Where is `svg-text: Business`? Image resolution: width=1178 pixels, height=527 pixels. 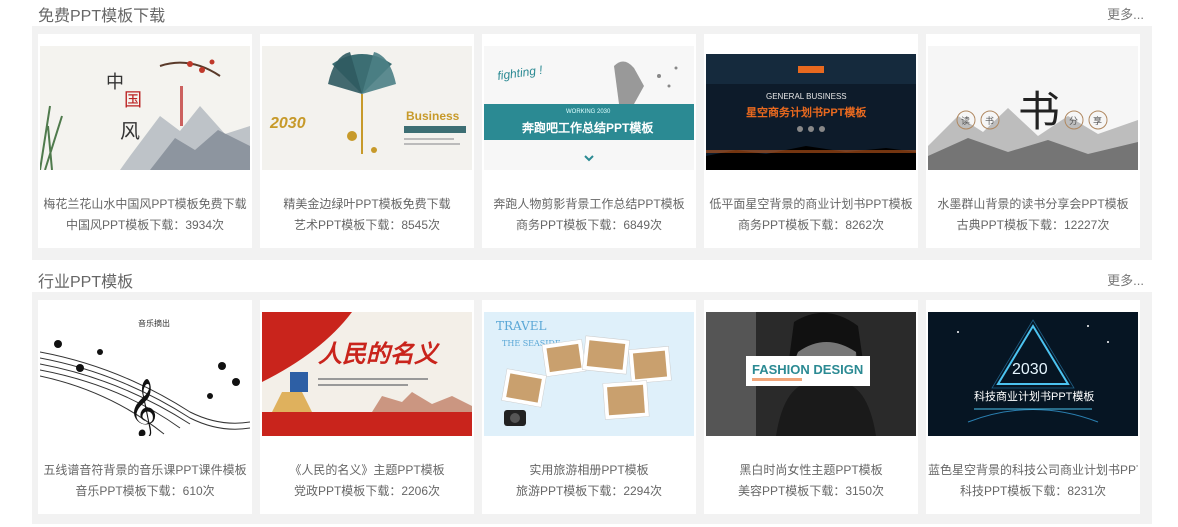 svg-text: Business is located at coordinates (433, 116).